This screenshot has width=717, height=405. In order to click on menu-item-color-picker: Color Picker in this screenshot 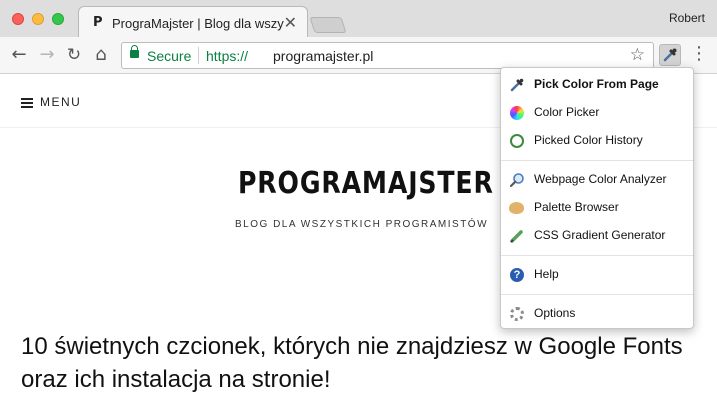, I will do `click(597, 113)`.